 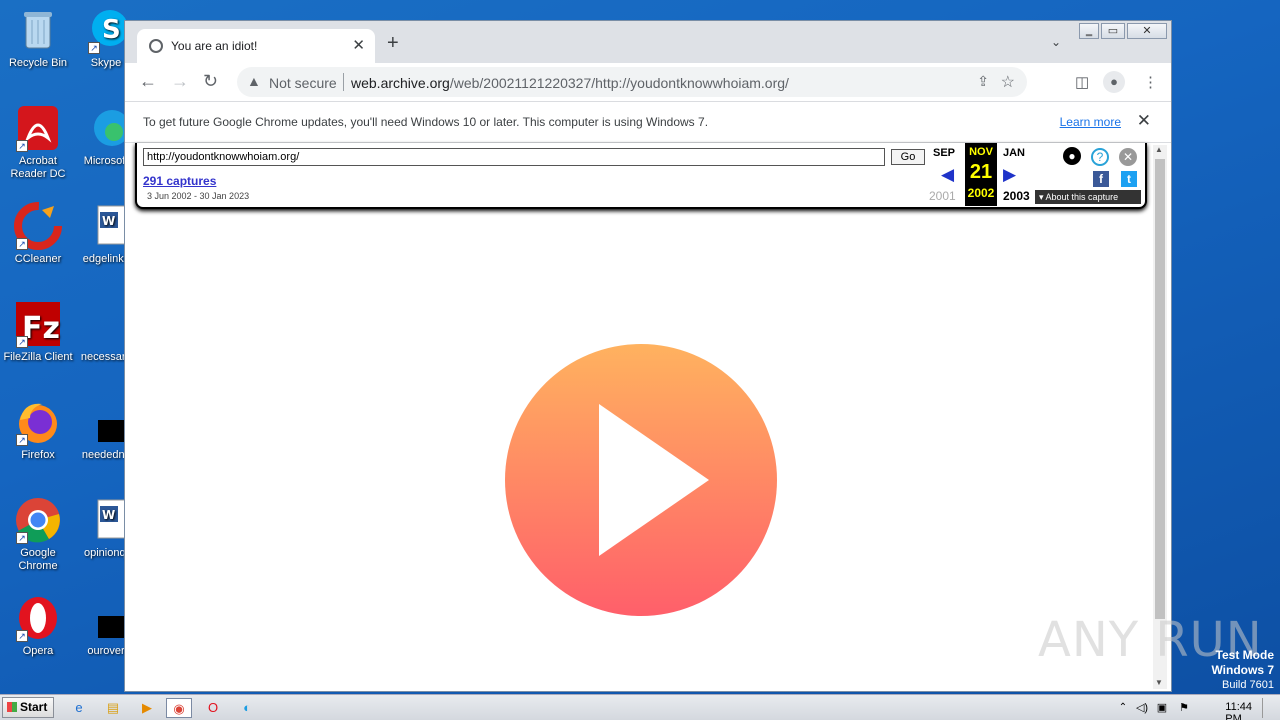 I want to click on close-window-button: ✕, so click(x=1147, y=31).